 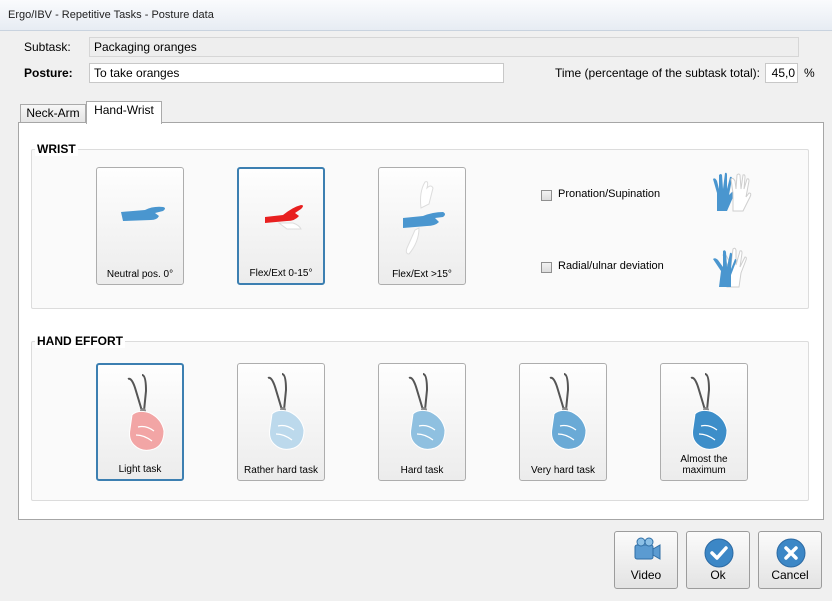 What do you see at coordinates (140, 274) in the screenshot?
I see `wrist-tile-label: Neutral pos. 0°` at bounding box center [140, 274].